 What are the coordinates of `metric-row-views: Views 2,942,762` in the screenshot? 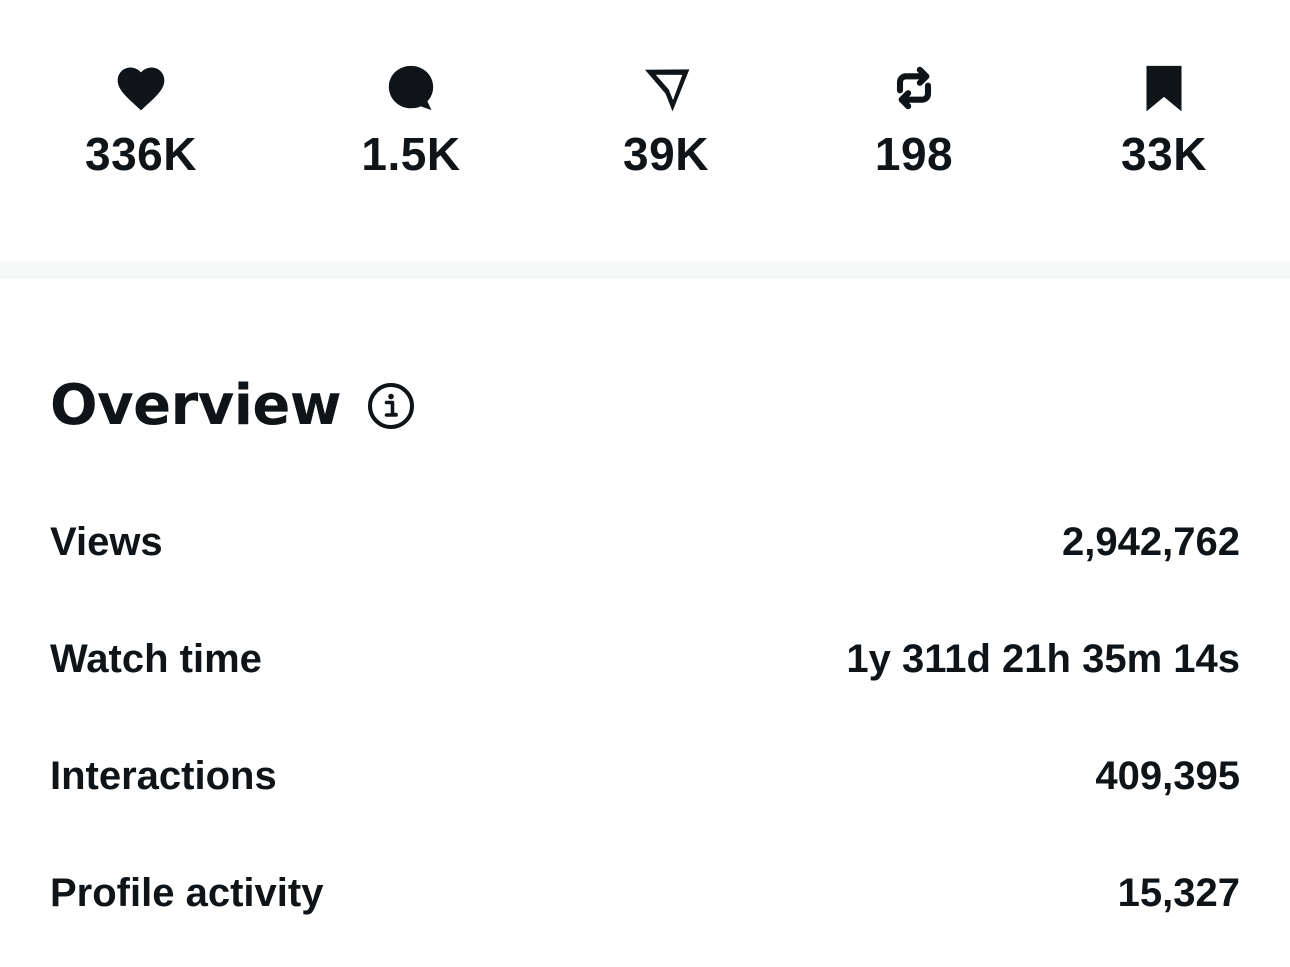 It's located at (645, 542).